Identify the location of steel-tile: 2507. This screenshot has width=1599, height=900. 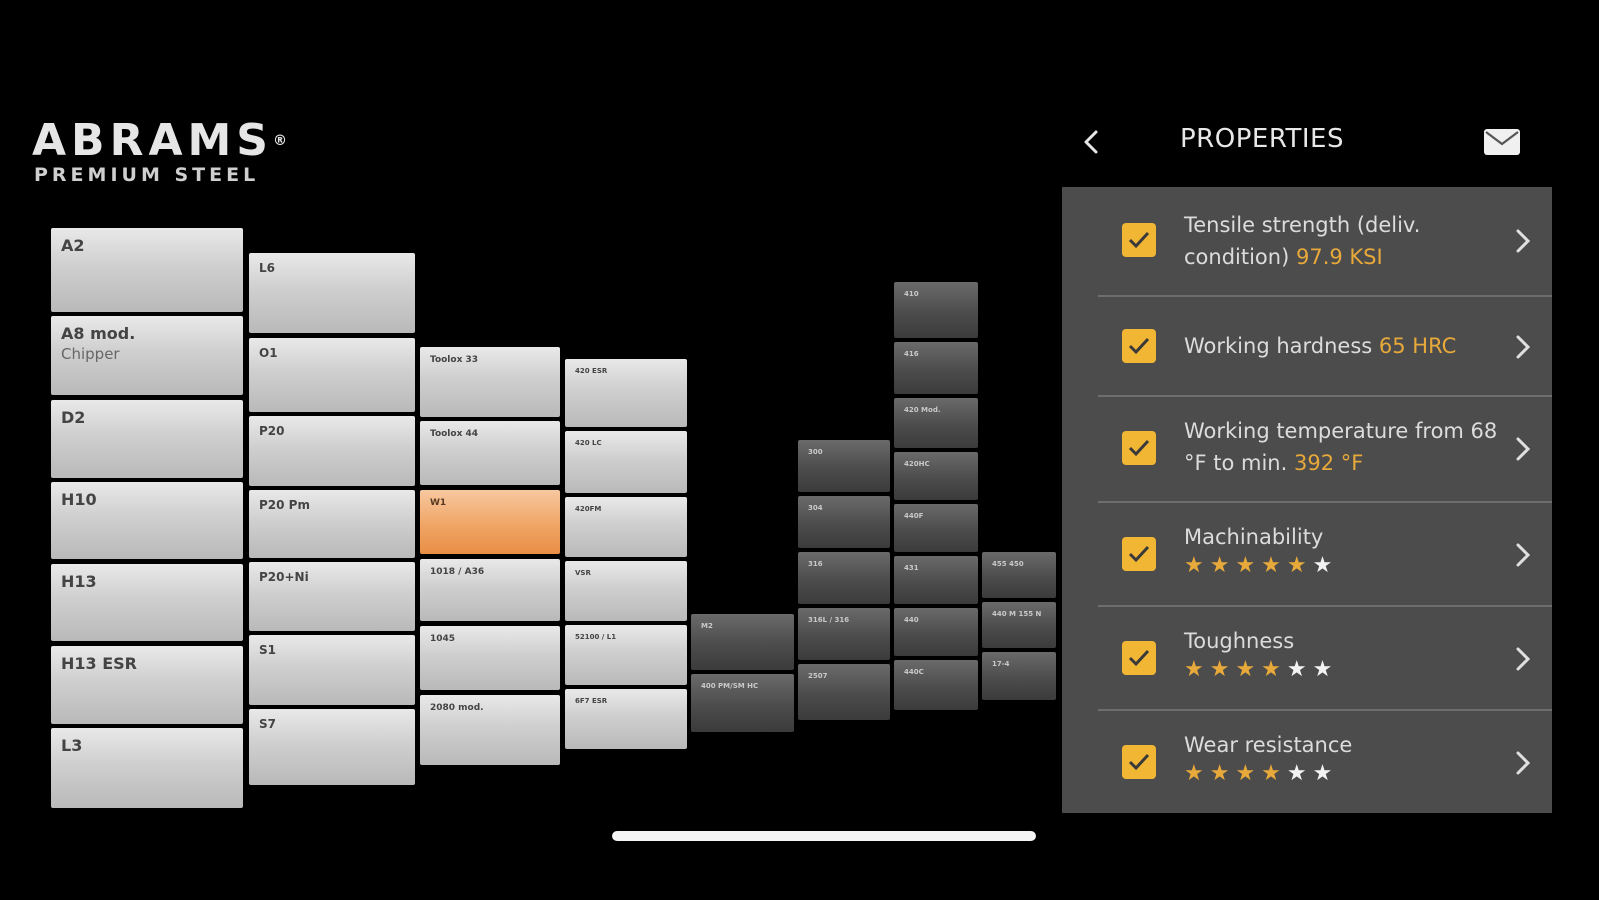
(844, 692).